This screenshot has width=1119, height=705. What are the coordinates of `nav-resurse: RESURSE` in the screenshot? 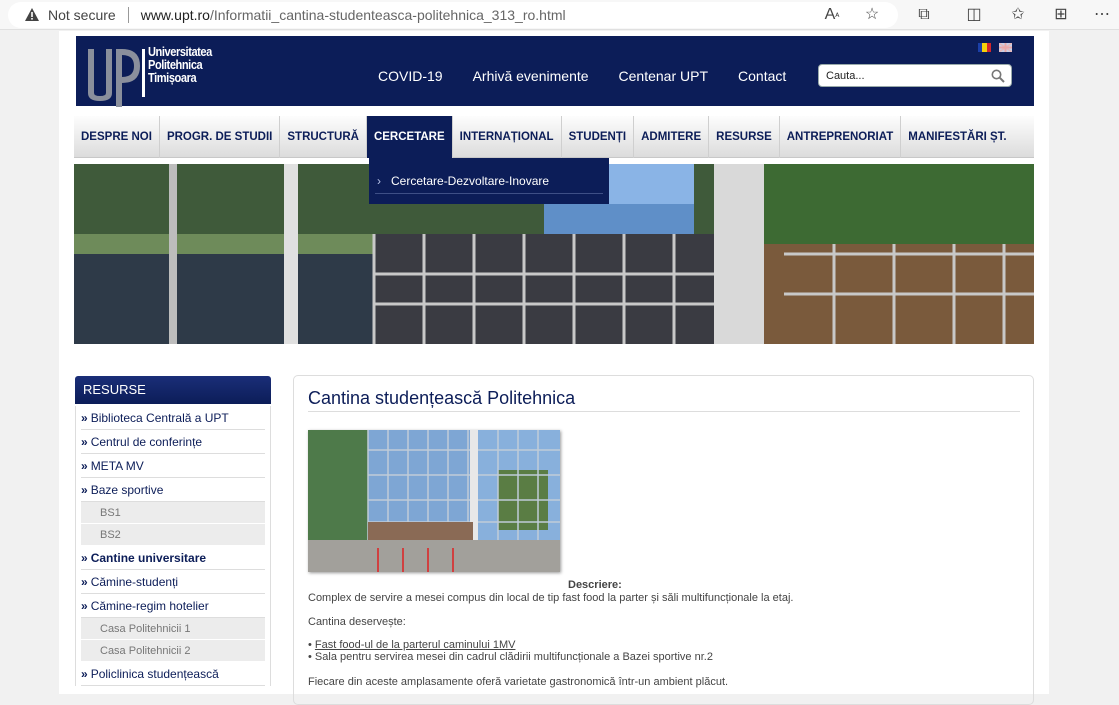 It's located at (744, 137).